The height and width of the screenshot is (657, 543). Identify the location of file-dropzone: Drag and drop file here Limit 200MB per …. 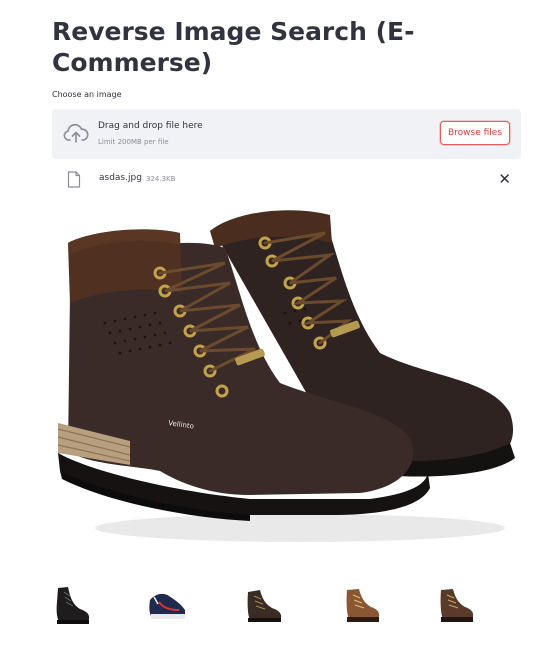
(286, 134).